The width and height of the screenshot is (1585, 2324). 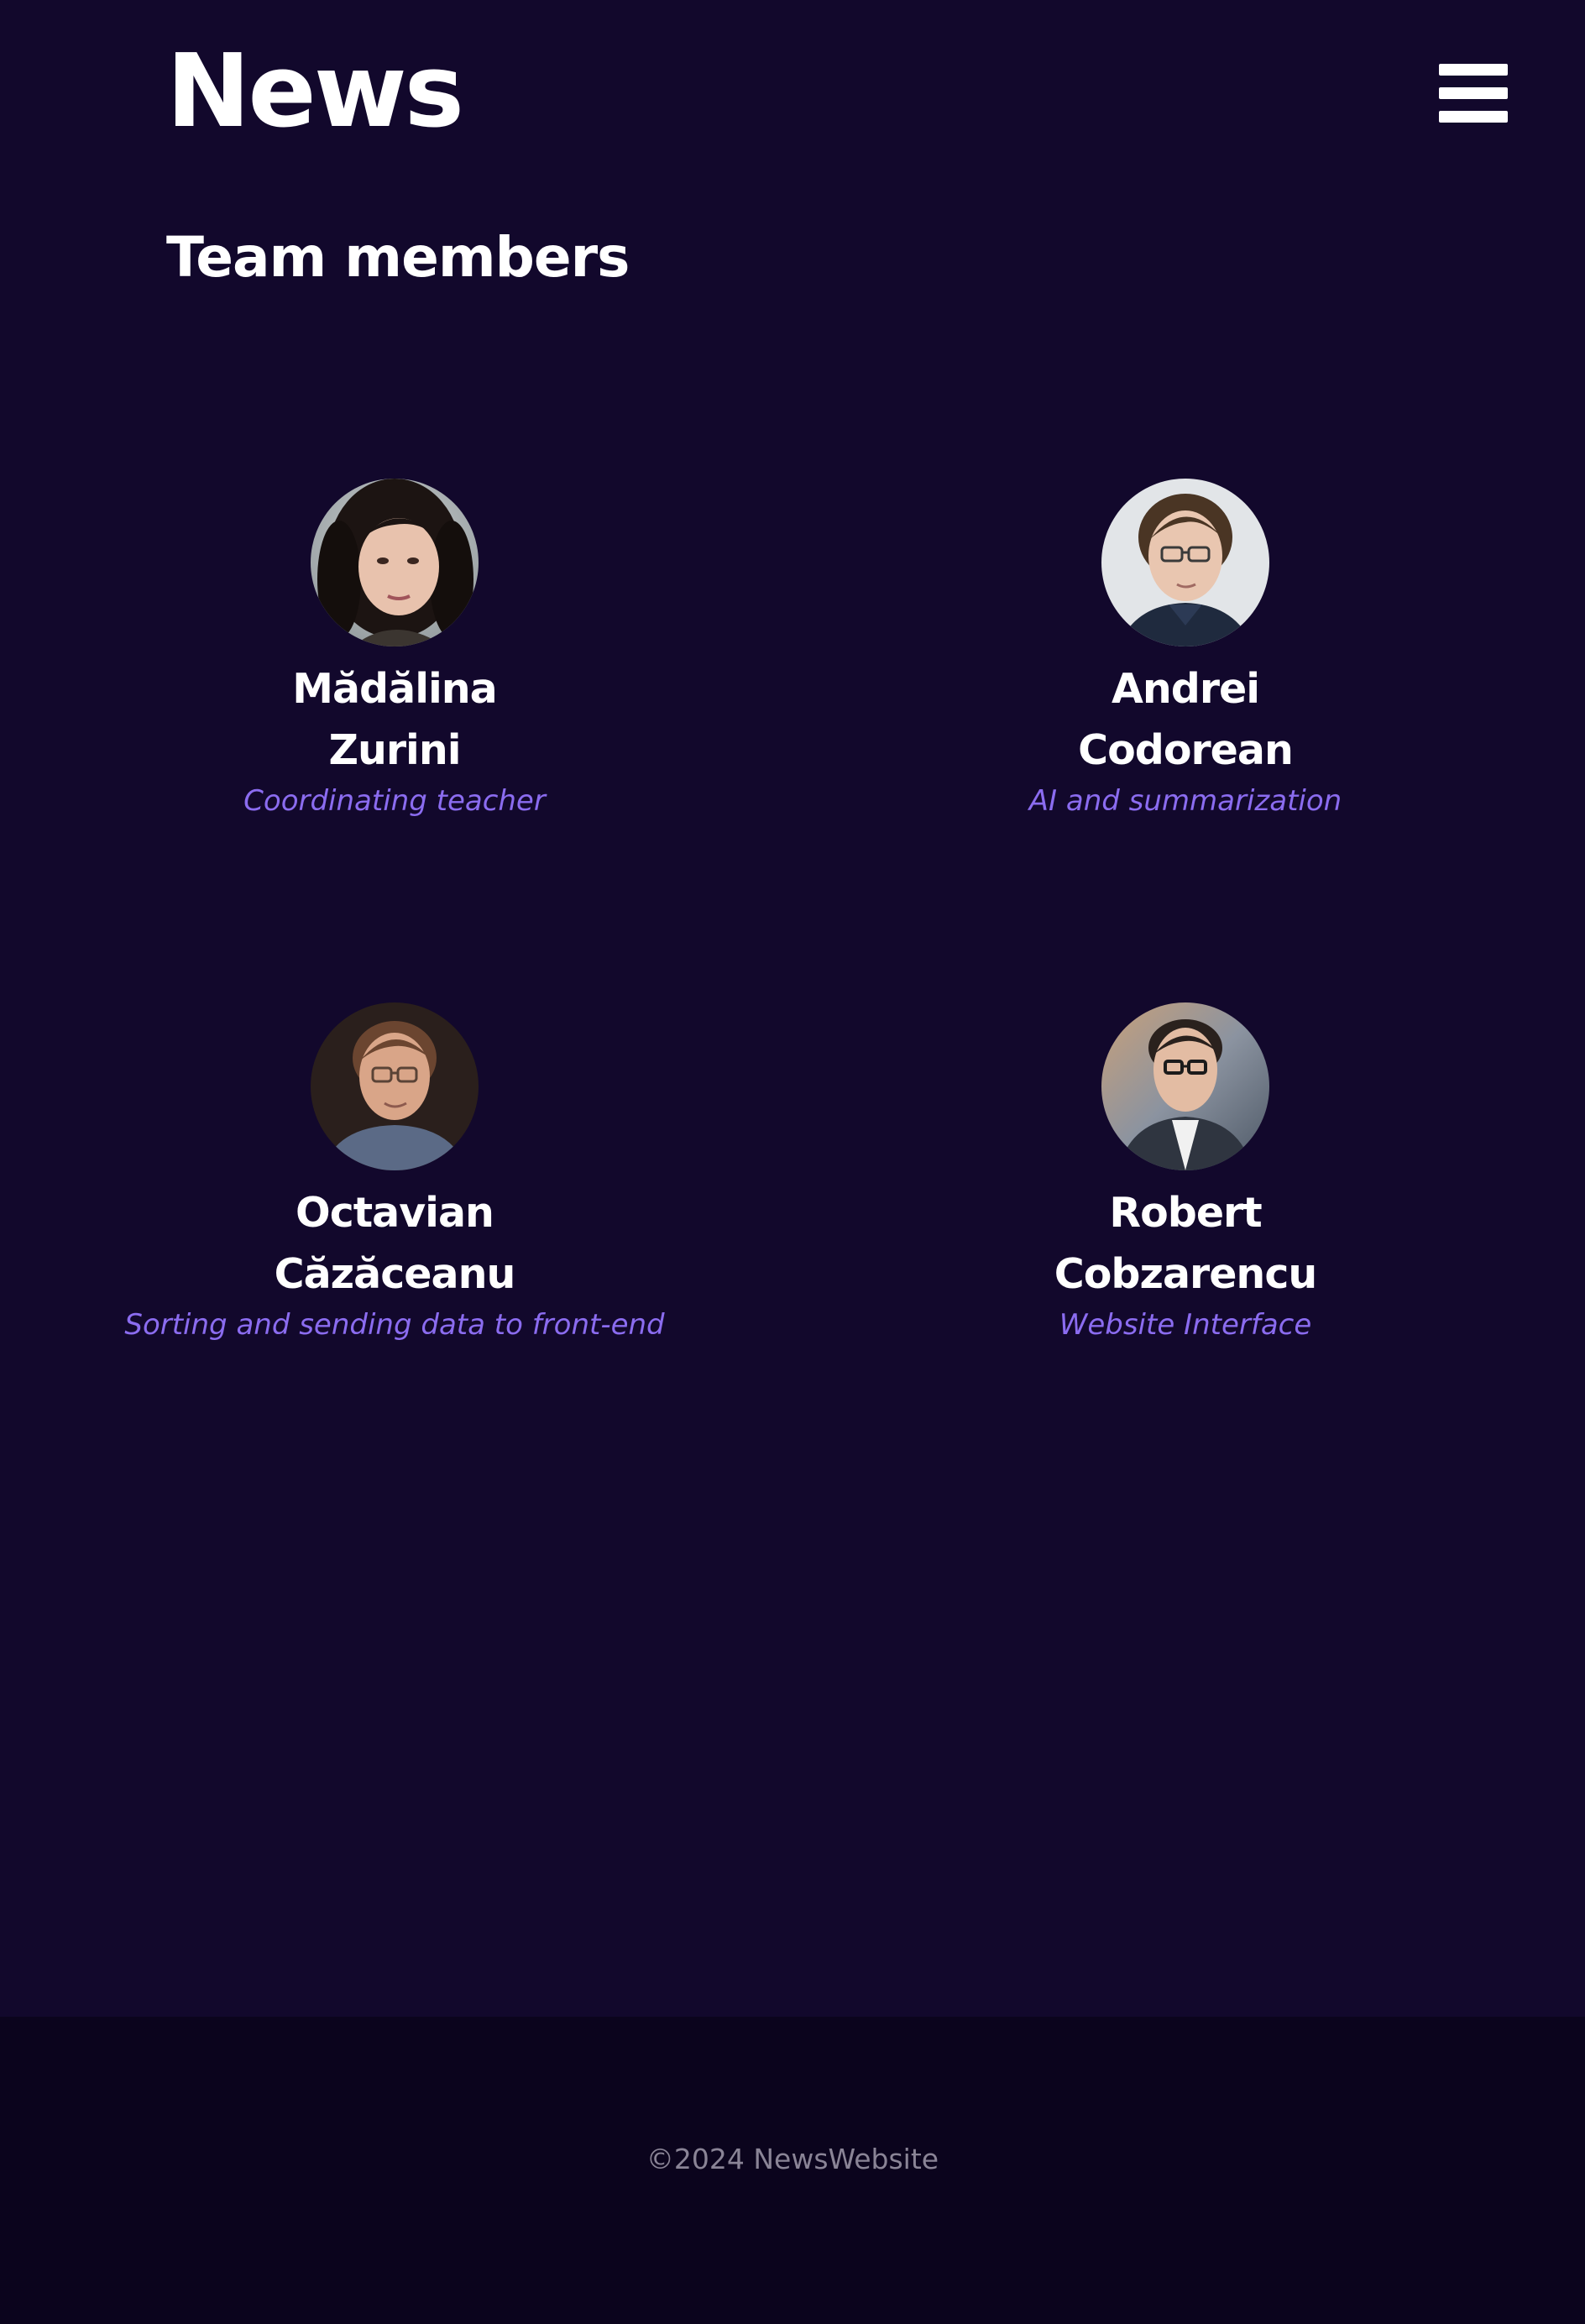 I want to click on member-name: Andrei Codorean, so click(x=1185, y=719).